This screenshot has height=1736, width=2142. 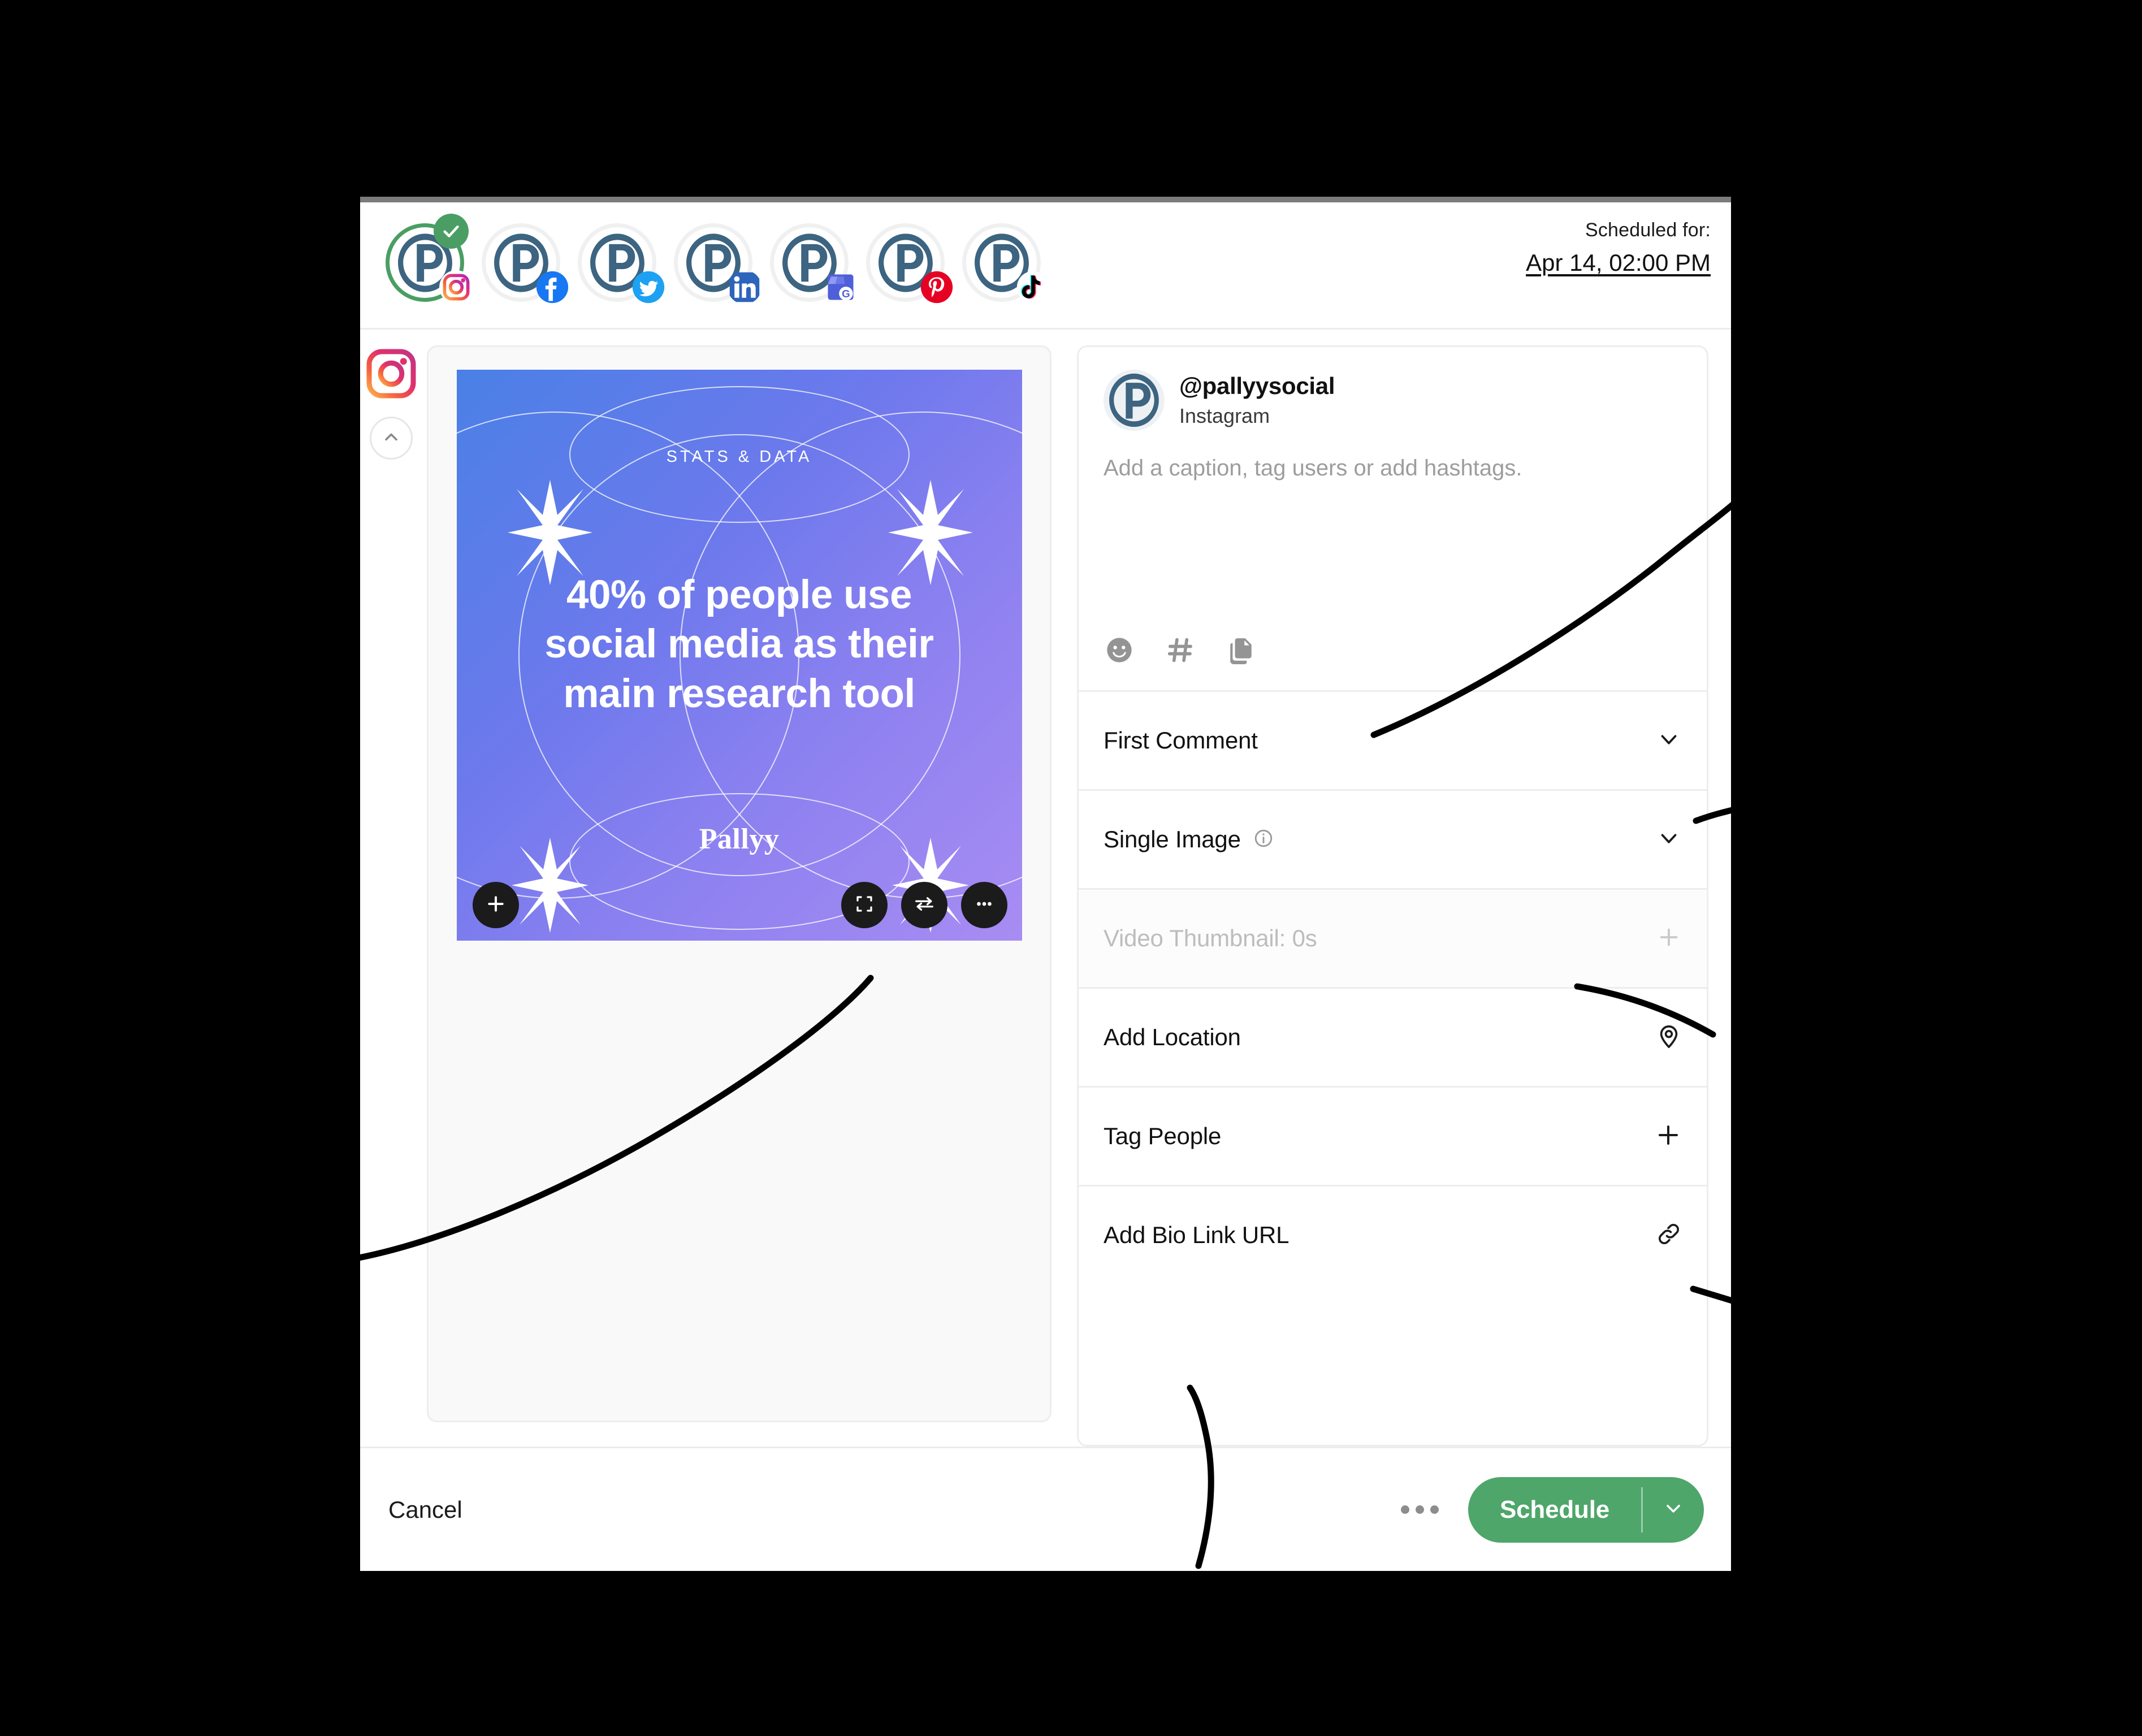 I want to click on first-comment-label: First Comment, so click(x=1181, y=740).